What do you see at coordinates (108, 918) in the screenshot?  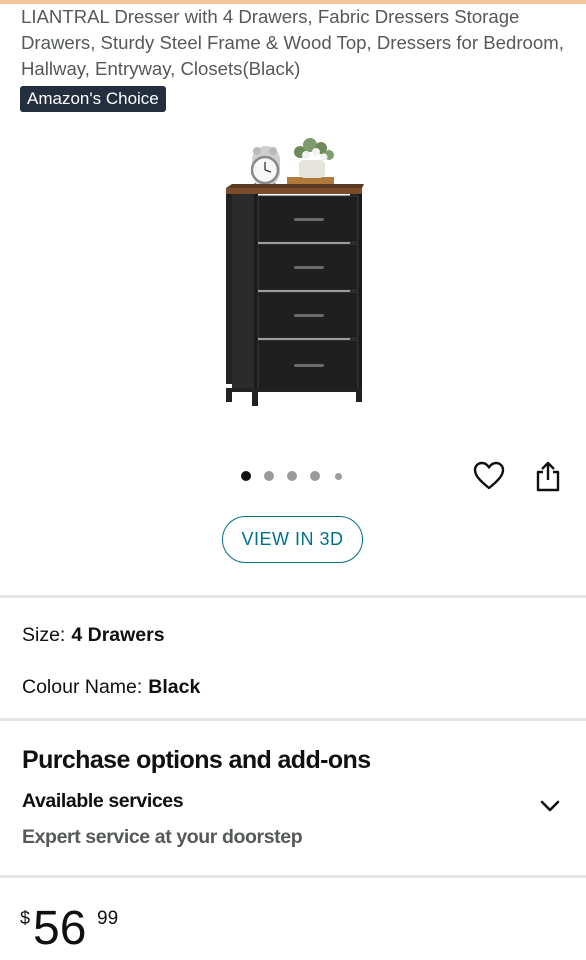 I see `price-fraction: 99` at bounding box center [108, 918].